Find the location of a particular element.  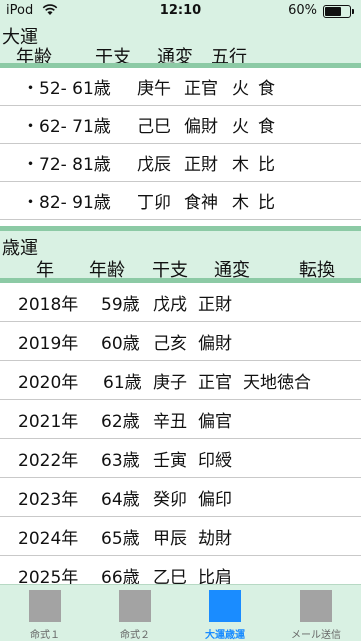

tab-label: 命式１ is located at coordinates (45, 635).